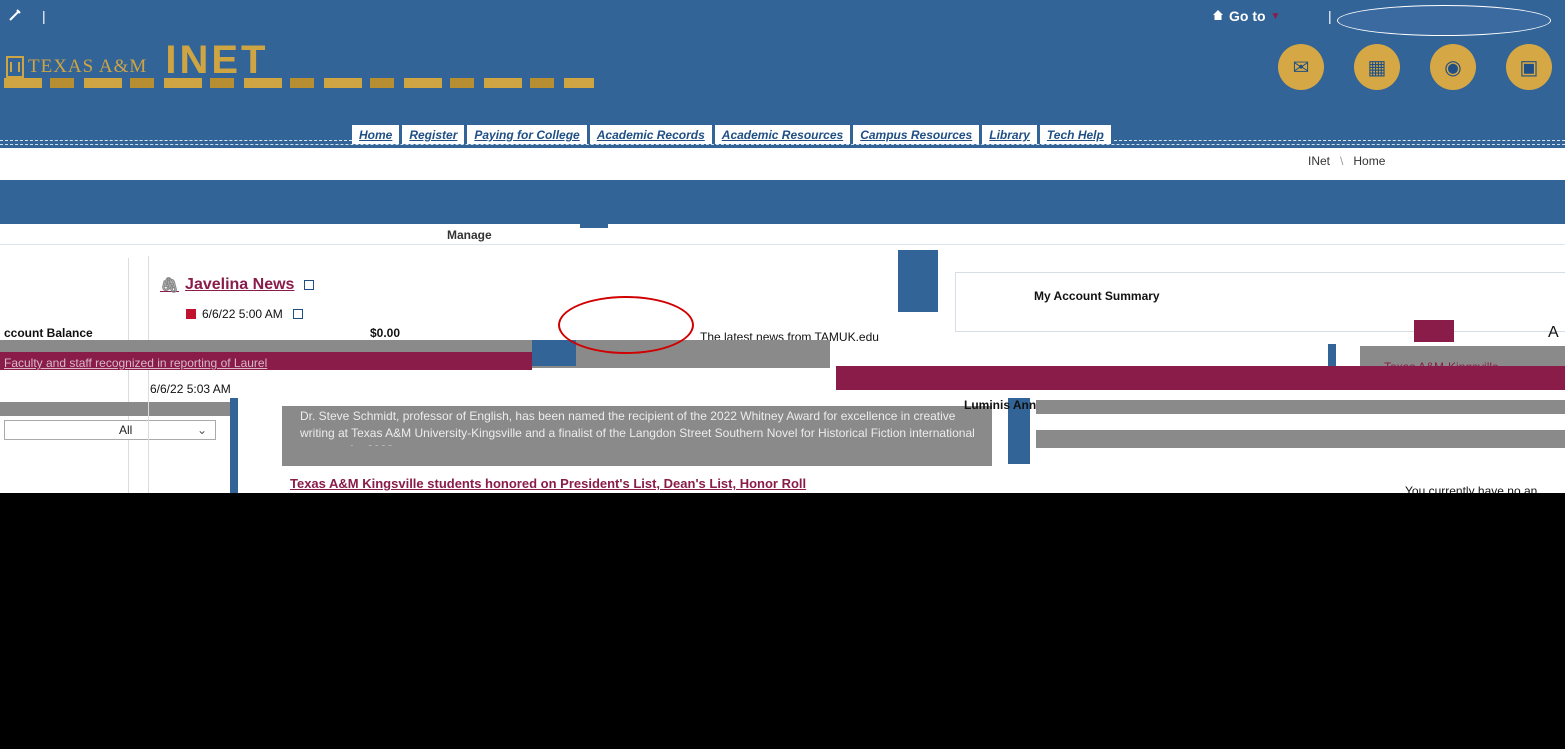  What do you see at coordinates (1453, 67) in the screenshot?
I see `person-icon: ◉` at bounding box center [1453, 67].